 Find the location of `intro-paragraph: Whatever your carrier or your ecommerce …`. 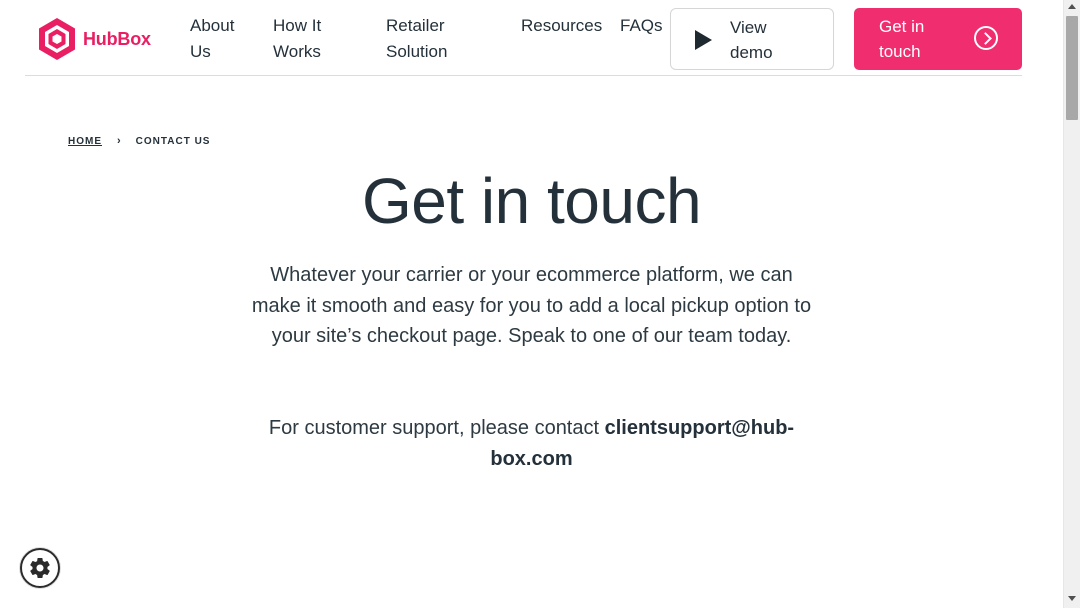

intro-paragraph: Whatever your carrier or your ecommerce … is located at coordinates (531, 305).